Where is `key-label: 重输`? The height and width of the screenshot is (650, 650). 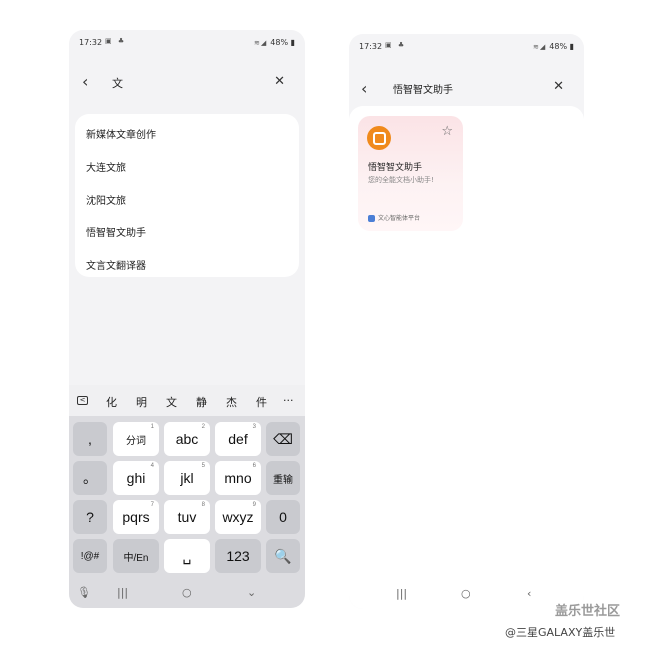 key-label: 重输 is located at coordinates (283, 480).